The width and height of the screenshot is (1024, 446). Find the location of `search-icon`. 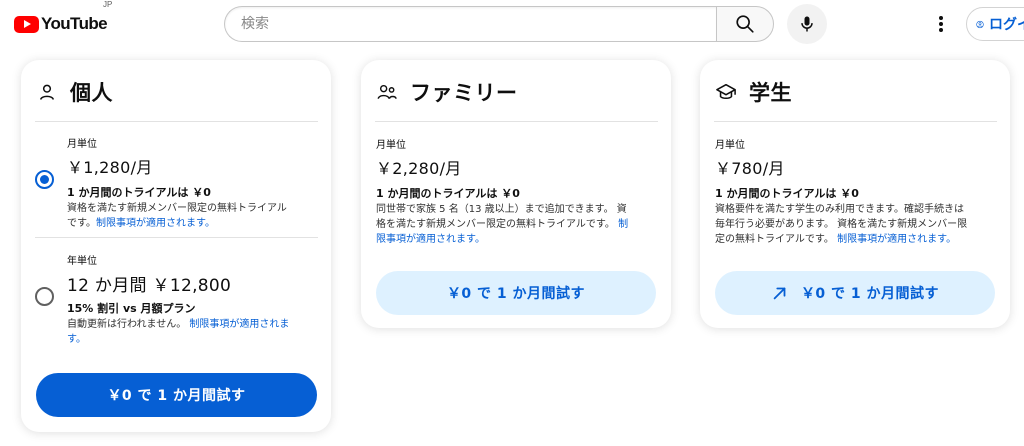

search-icon is located at coordinates (745, 24).